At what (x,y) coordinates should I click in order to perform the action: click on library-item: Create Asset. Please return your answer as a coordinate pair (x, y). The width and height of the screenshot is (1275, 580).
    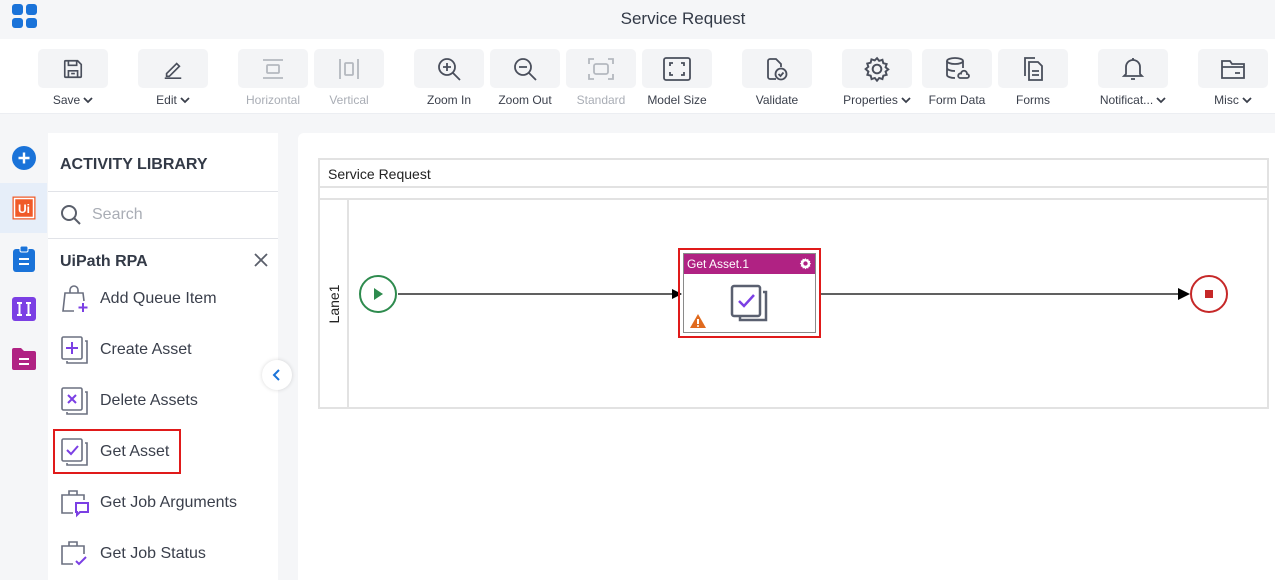
    Looking at the image, I should click on (163, 349).